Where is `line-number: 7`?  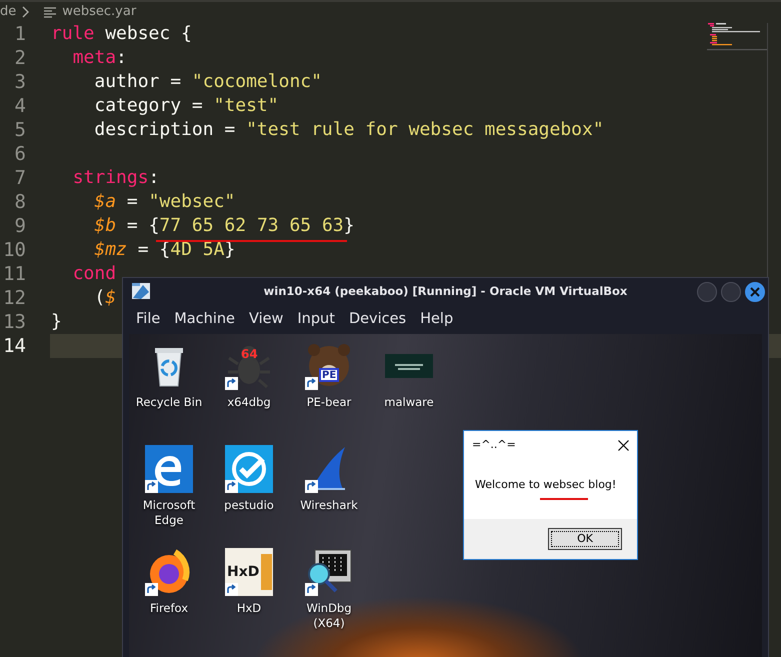
line-number: 7 is located at coordinates (20, 178).